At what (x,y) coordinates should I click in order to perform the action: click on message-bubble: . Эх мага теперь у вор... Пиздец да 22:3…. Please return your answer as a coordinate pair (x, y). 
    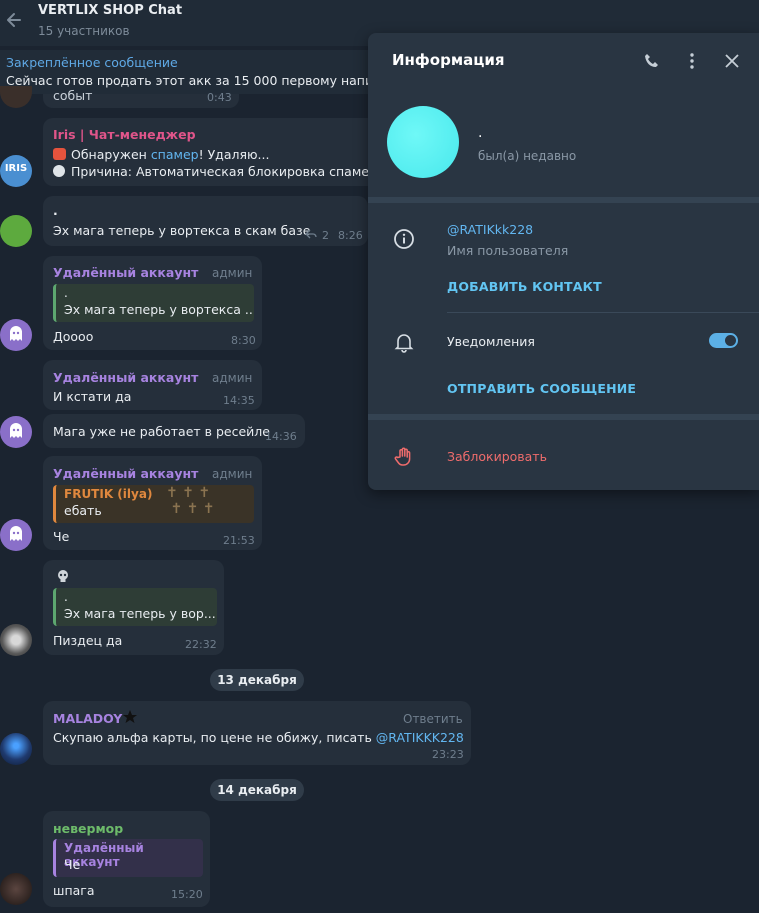
    Looking at the image, I should click on (133, 607).